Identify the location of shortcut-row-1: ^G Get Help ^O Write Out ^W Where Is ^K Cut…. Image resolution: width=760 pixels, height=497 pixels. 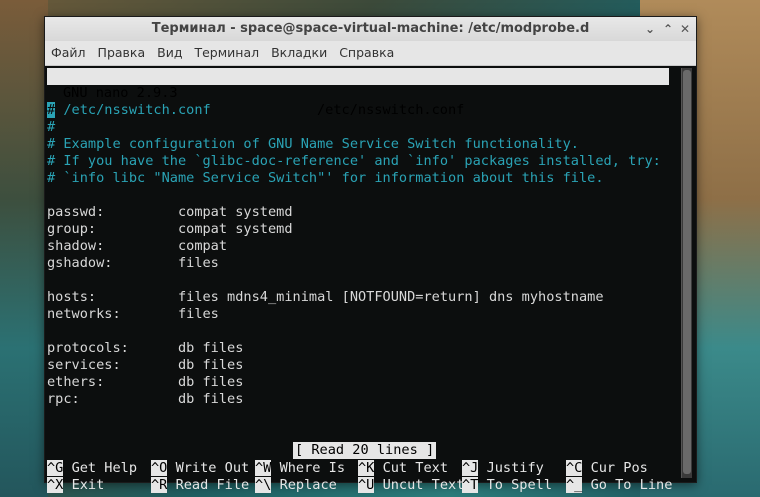
(367, 468).